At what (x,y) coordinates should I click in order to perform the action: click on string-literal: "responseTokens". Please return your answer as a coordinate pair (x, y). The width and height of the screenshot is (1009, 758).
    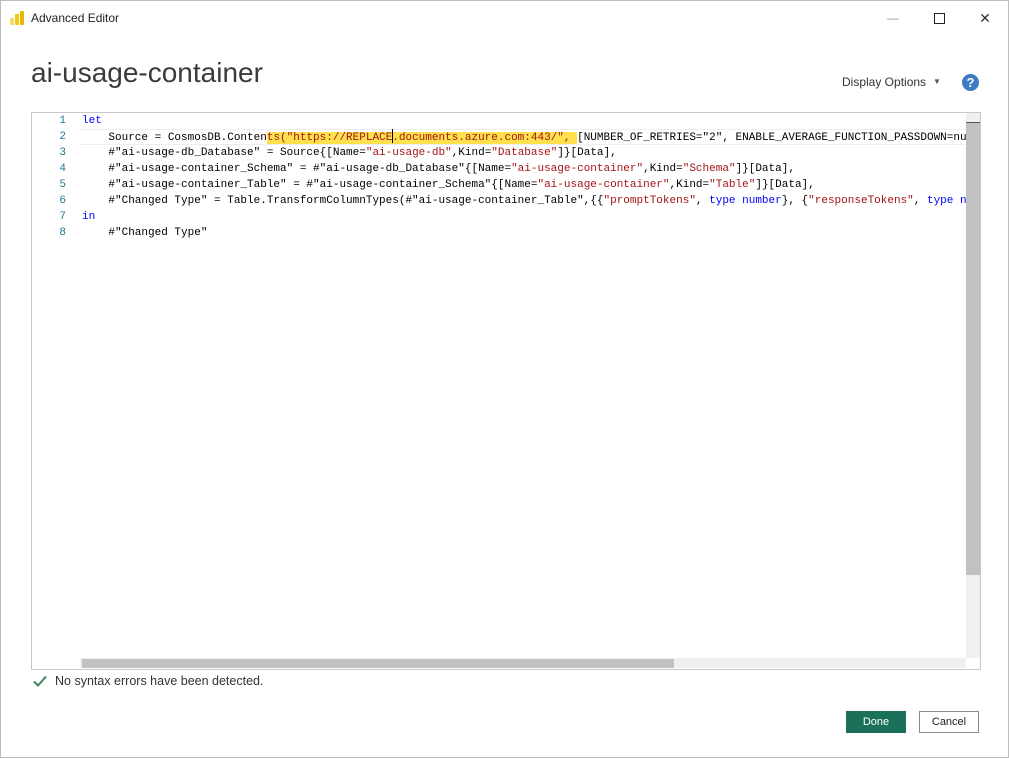
    Looking at the image, I should click on (861, 201).